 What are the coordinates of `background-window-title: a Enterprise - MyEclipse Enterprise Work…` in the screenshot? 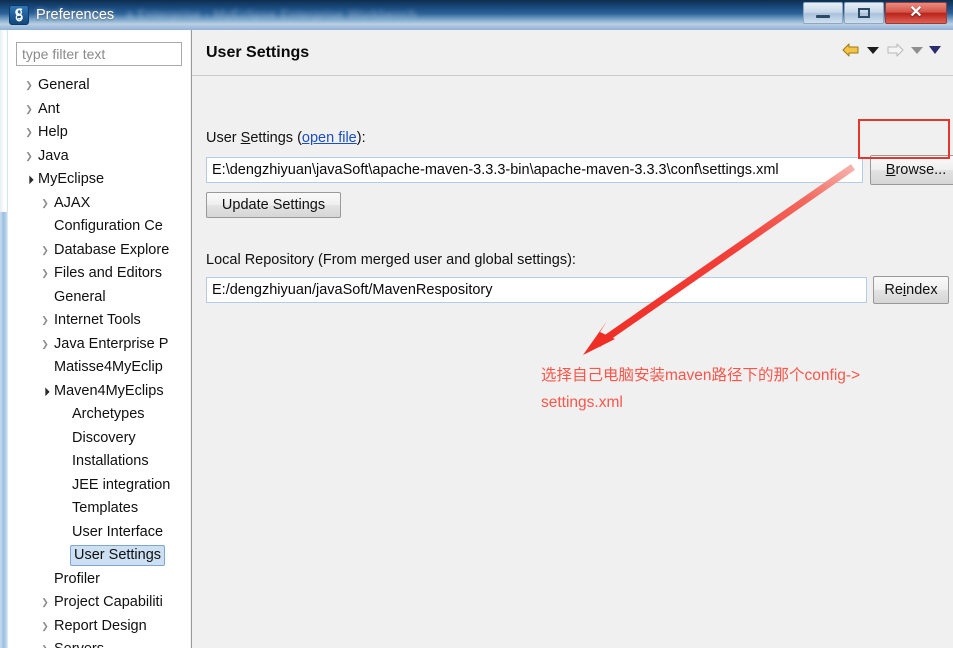 It's located at (271, 14).